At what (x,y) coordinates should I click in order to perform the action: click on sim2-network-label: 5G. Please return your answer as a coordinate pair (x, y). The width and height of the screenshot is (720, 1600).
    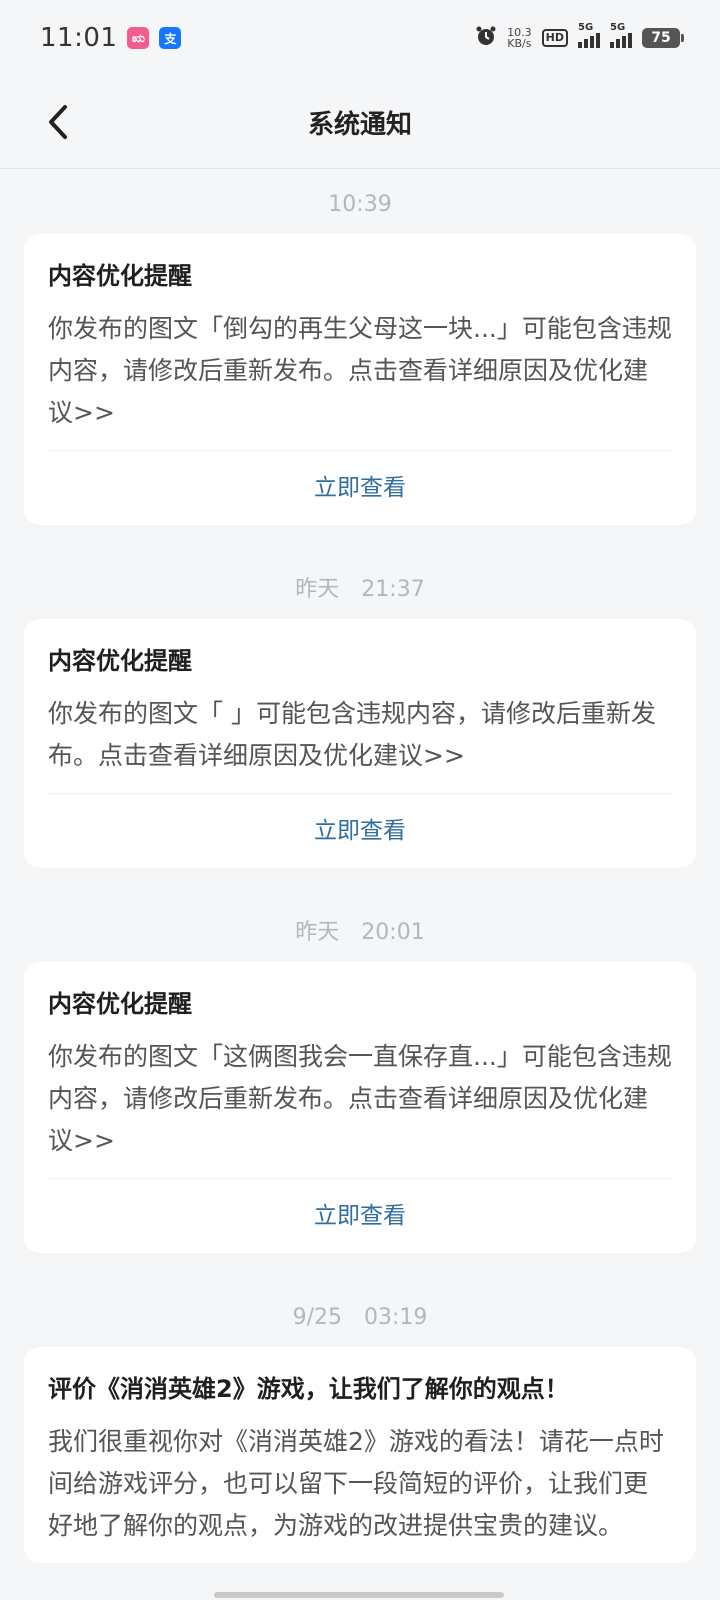
    Looking at the image, I should click on (618, 27).